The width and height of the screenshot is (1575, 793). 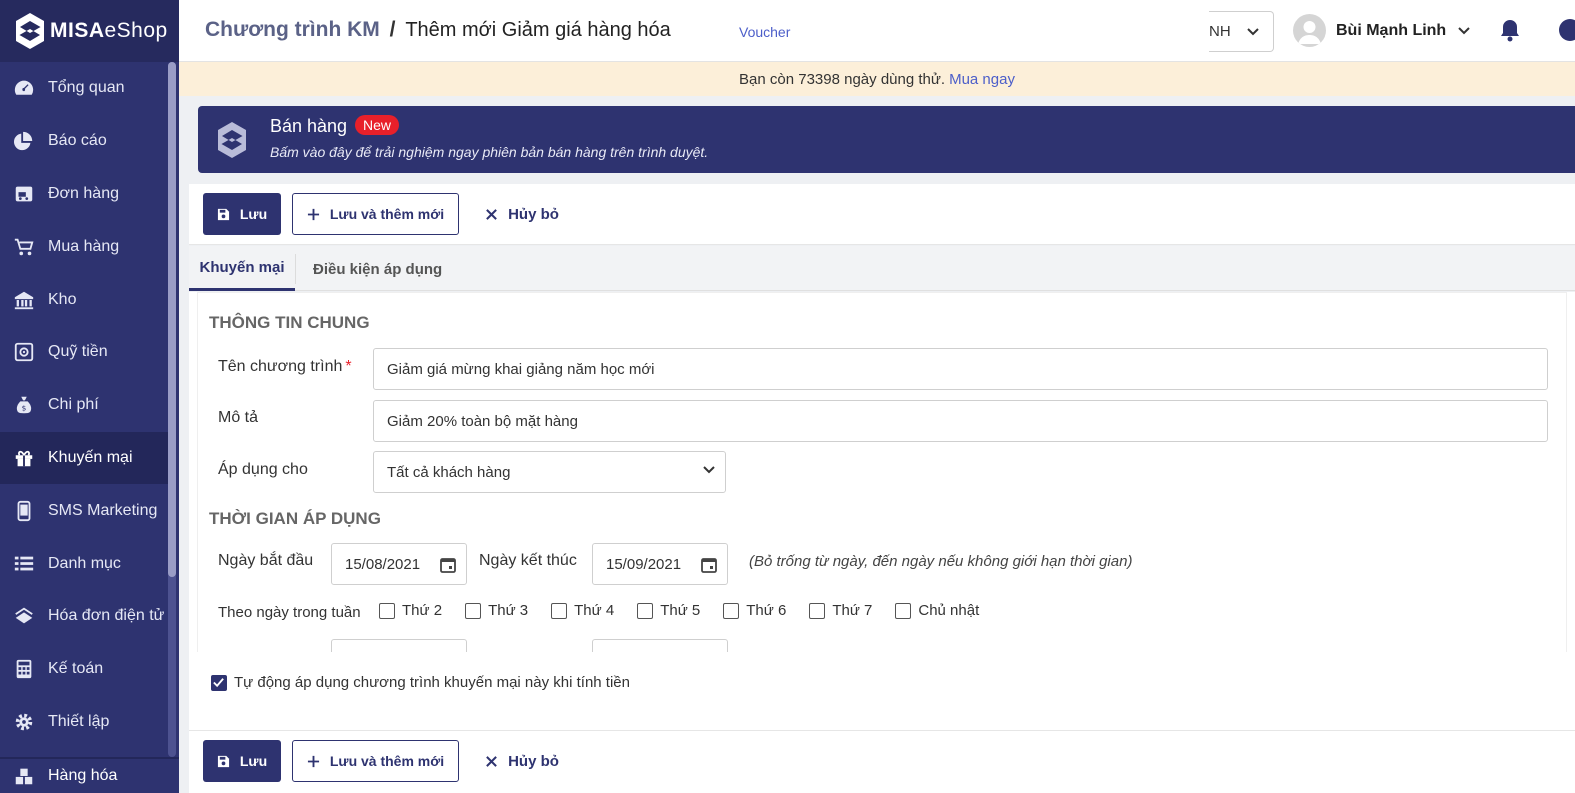 What do you see at coordinates (368, 269) in the screenshot?
I see `tab-conditions: Điều kiện áp dụng` at bounding box center [368, 269].